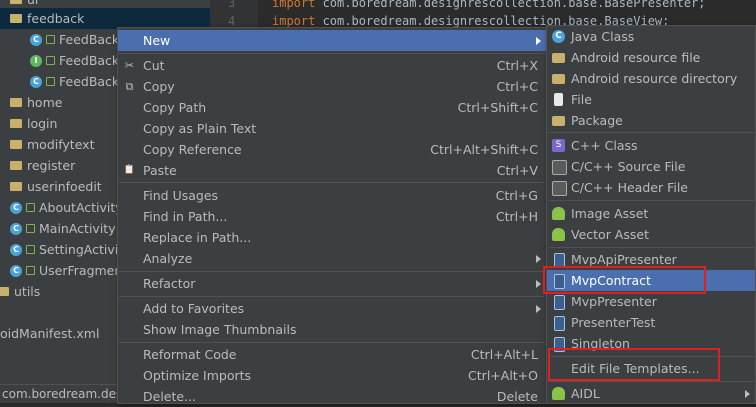 Image resolution: width=756 pixels, height=407 pixels. Describe the element at coordinates (36, 102) in the screenshot. I see `tree-item-home: home` at that location.